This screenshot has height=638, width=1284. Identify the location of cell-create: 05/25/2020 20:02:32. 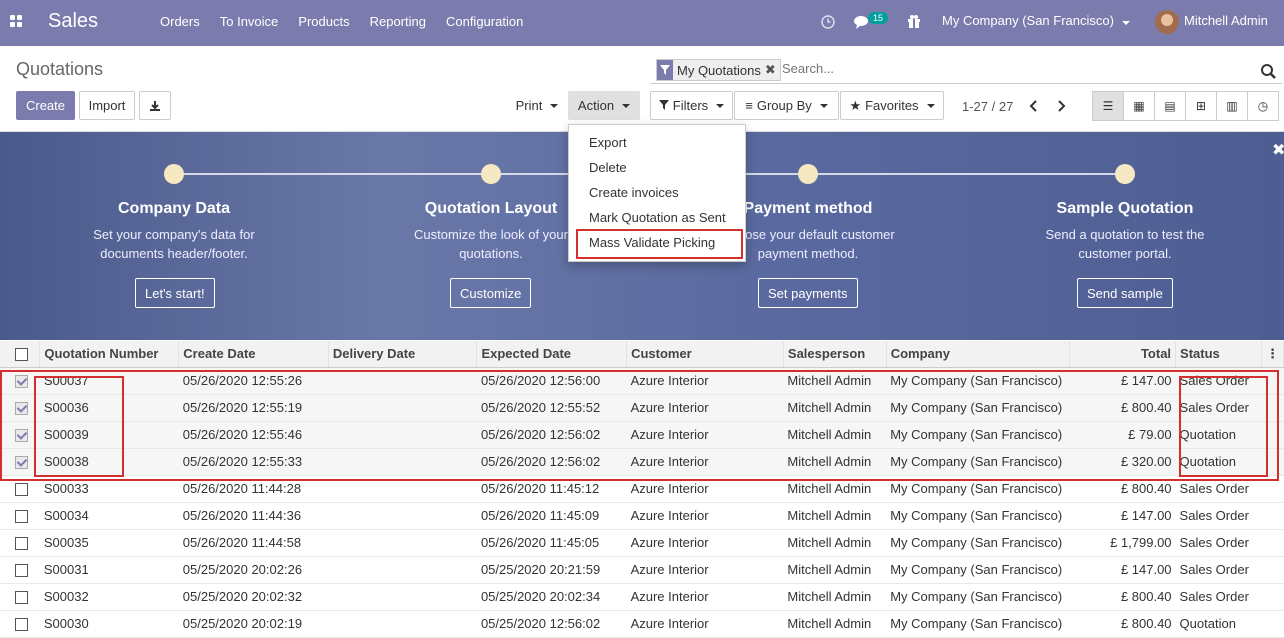
(253, 597).